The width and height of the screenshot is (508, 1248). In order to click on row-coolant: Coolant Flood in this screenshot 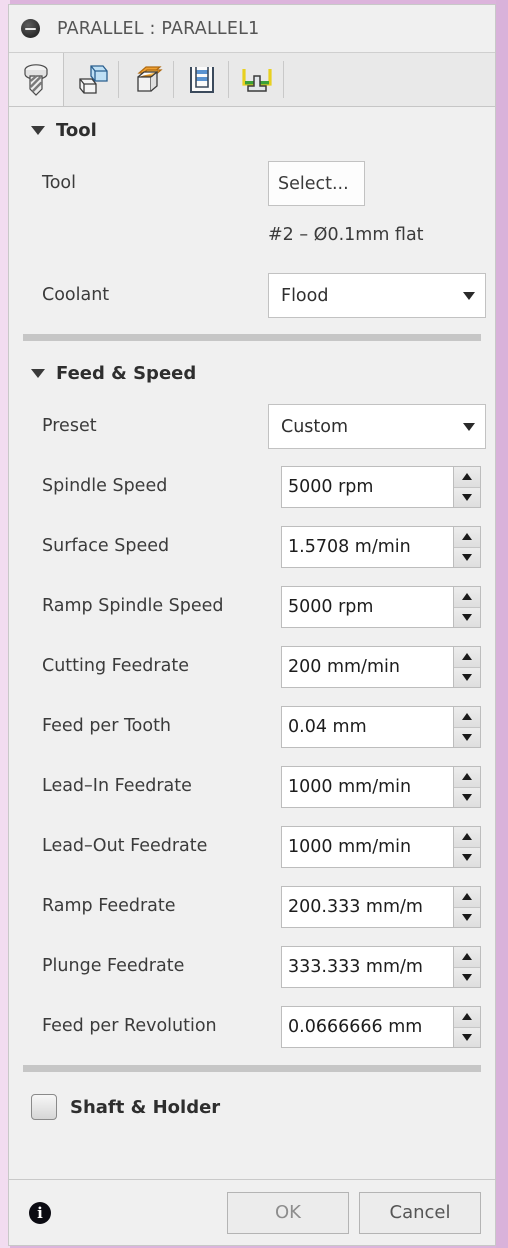, I will do `click(252, 295)`.